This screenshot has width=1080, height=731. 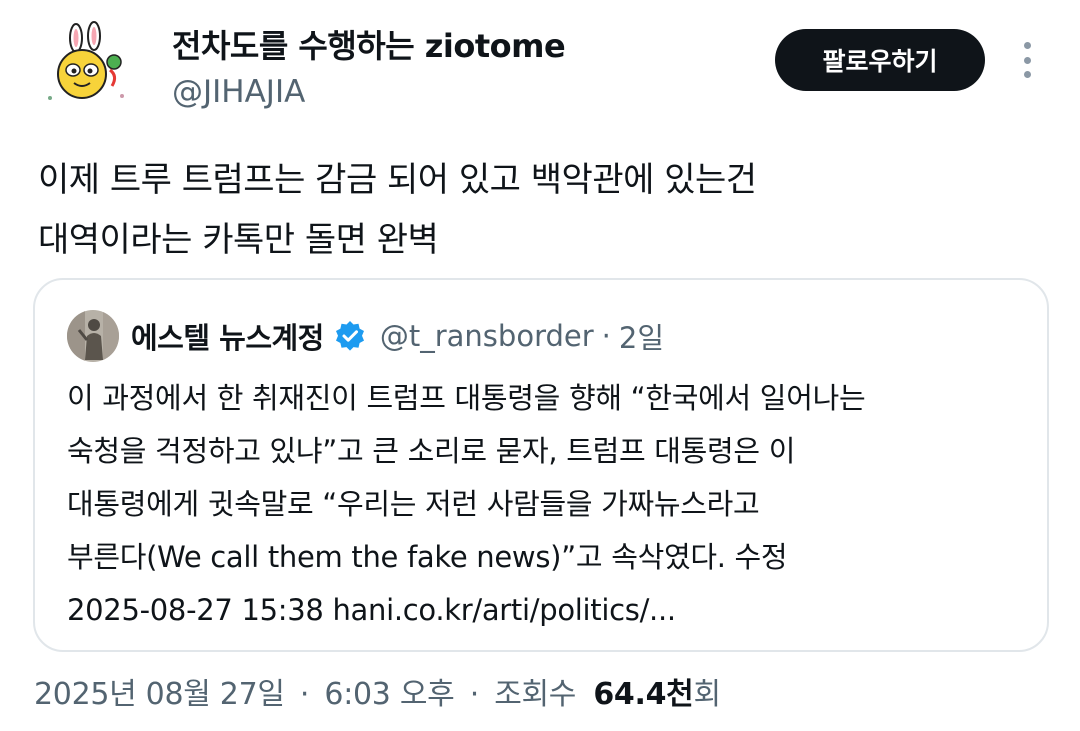 I want to click on tweet-timestamp-row: 2025년 08월 27일 · 6:03 오후 · 조회수 64.4천회, so click(x=377, y=695).